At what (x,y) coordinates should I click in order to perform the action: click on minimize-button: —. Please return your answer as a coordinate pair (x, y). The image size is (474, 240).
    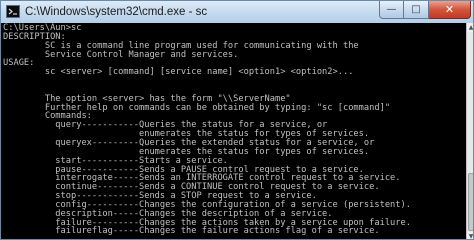
    Looking at the image, I should click on (391, 10).